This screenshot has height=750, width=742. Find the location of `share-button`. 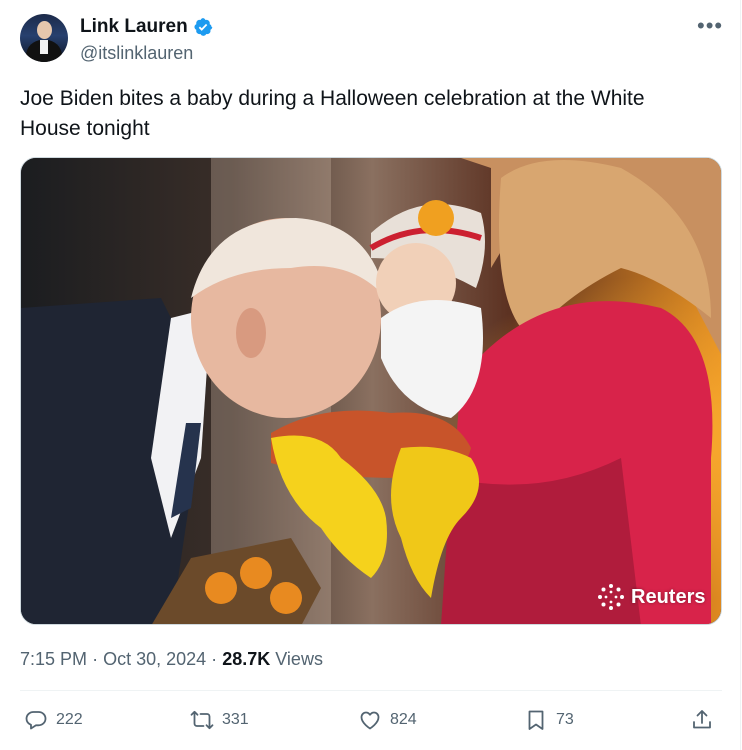

share-button is located at coordinates (702, 720).